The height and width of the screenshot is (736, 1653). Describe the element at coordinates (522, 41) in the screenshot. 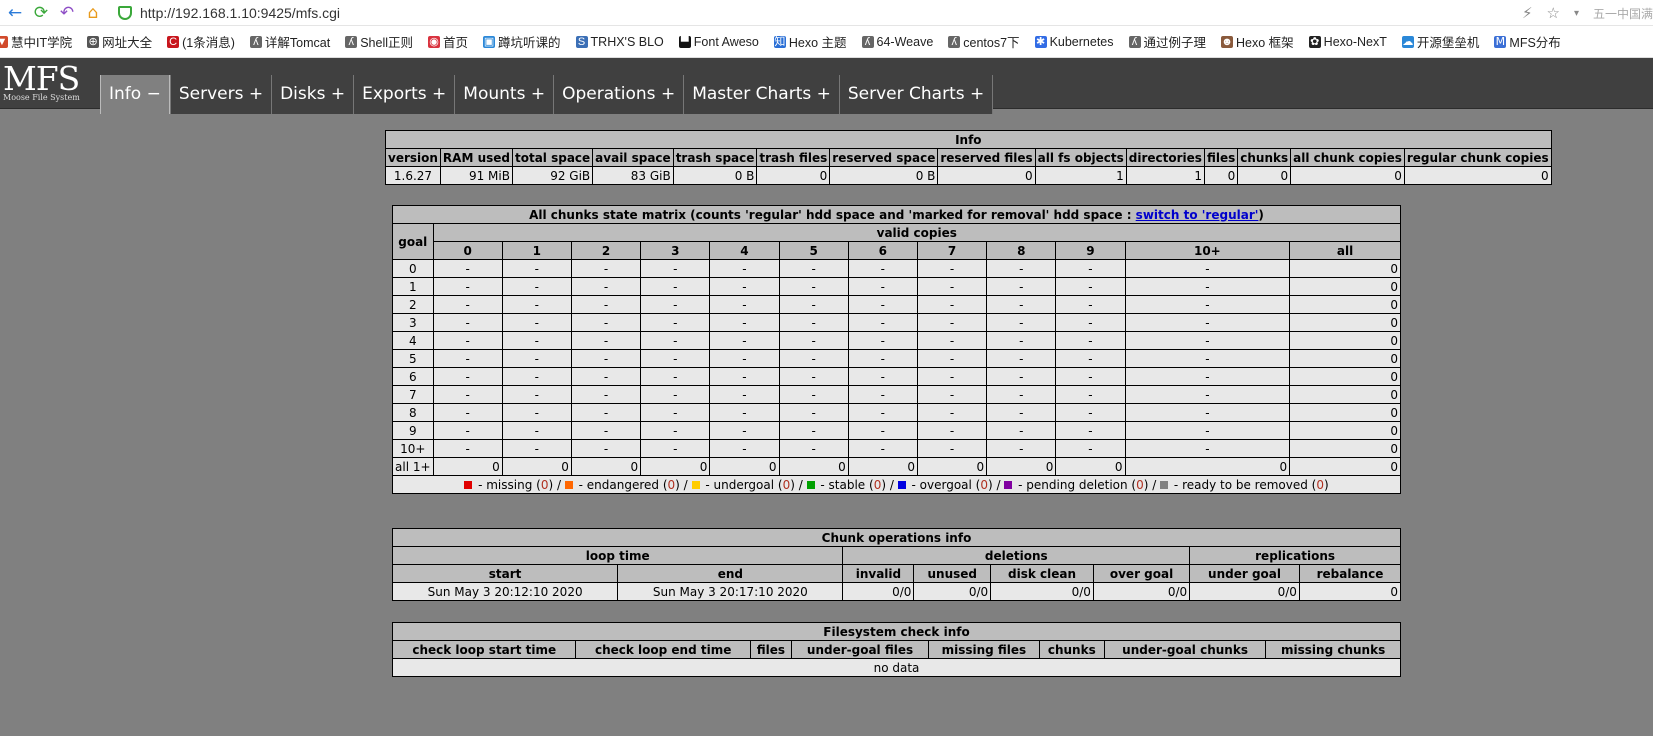

I see `bookmark-item: ▣ 蹲坑听课的` at that location.